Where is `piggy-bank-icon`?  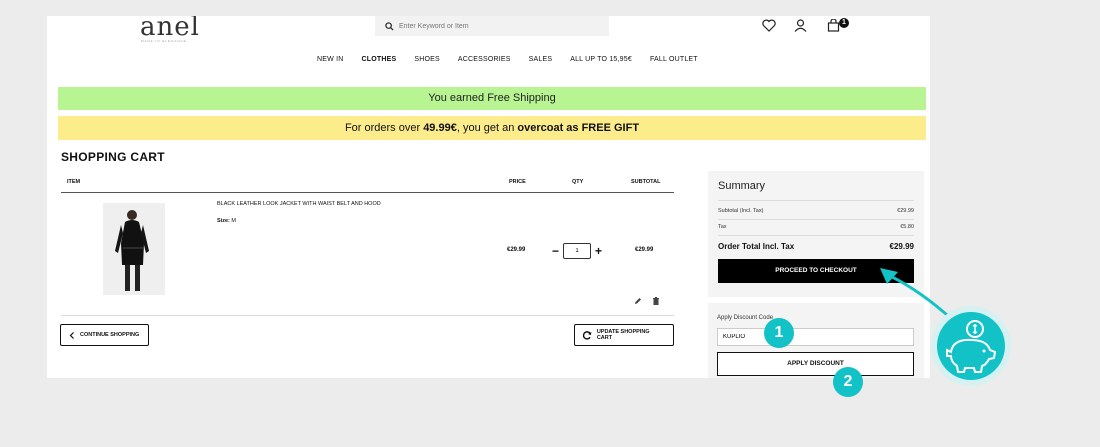
piggy-bank-icon is located at coordinates (971, 346).